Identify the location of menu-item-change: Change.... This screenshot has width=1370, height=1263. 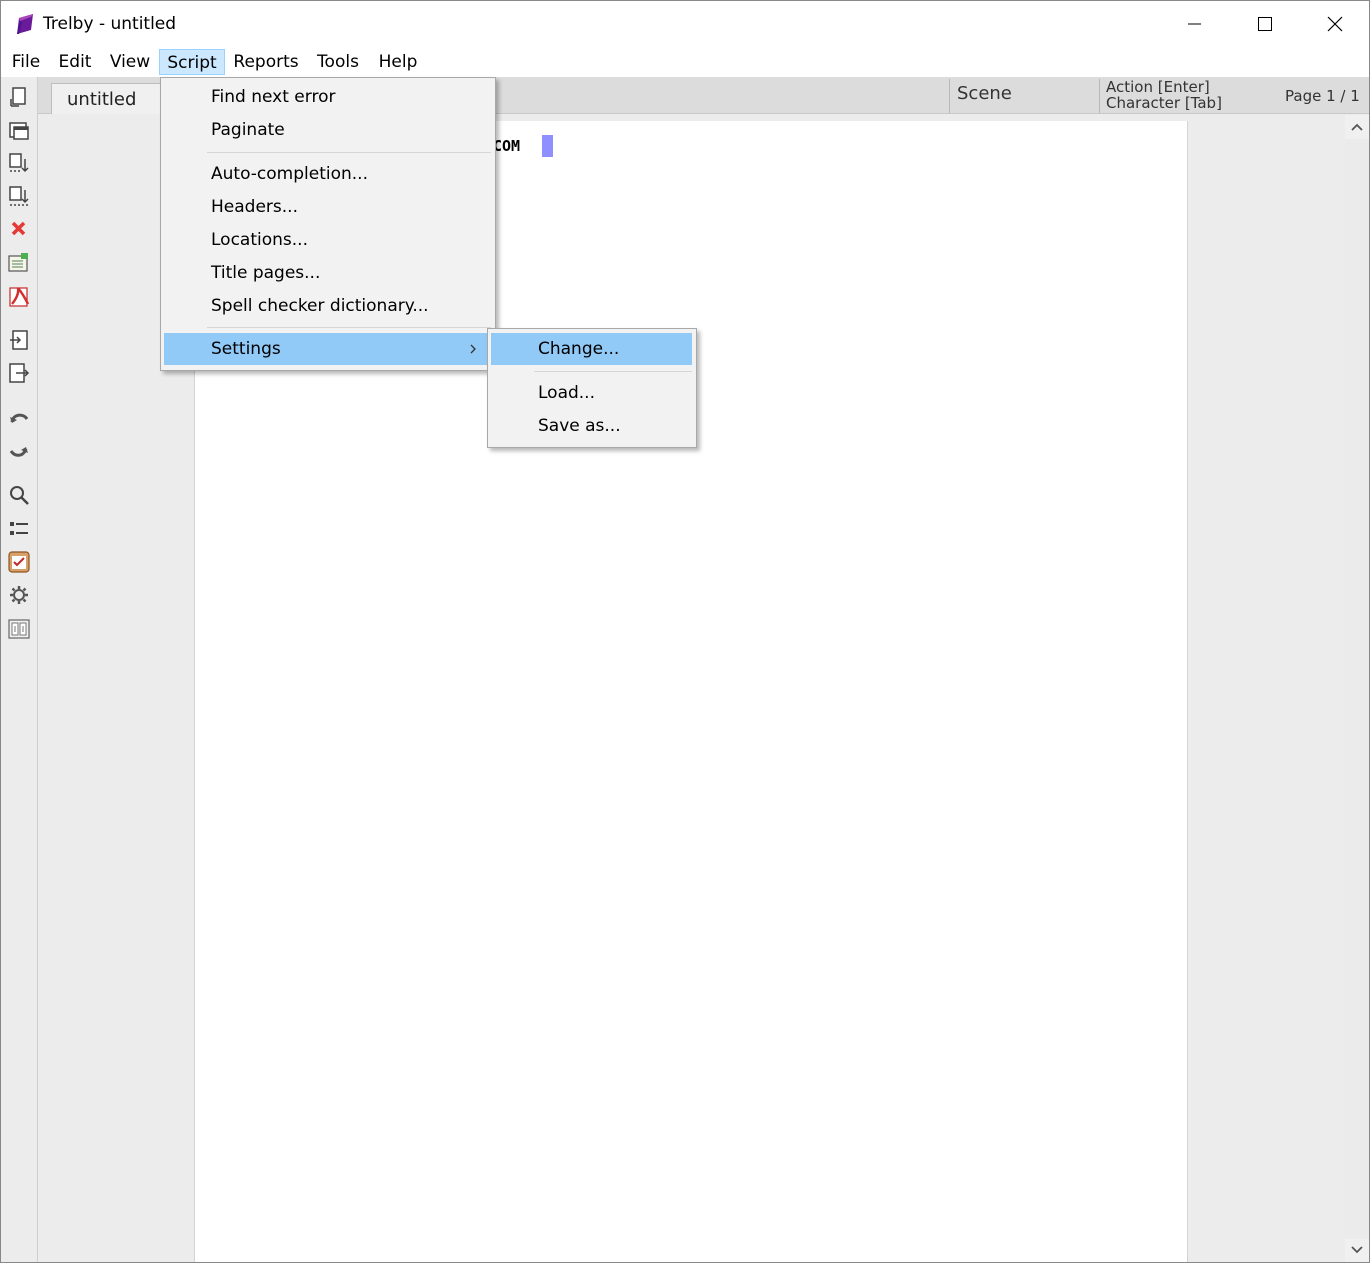
(591, 349).